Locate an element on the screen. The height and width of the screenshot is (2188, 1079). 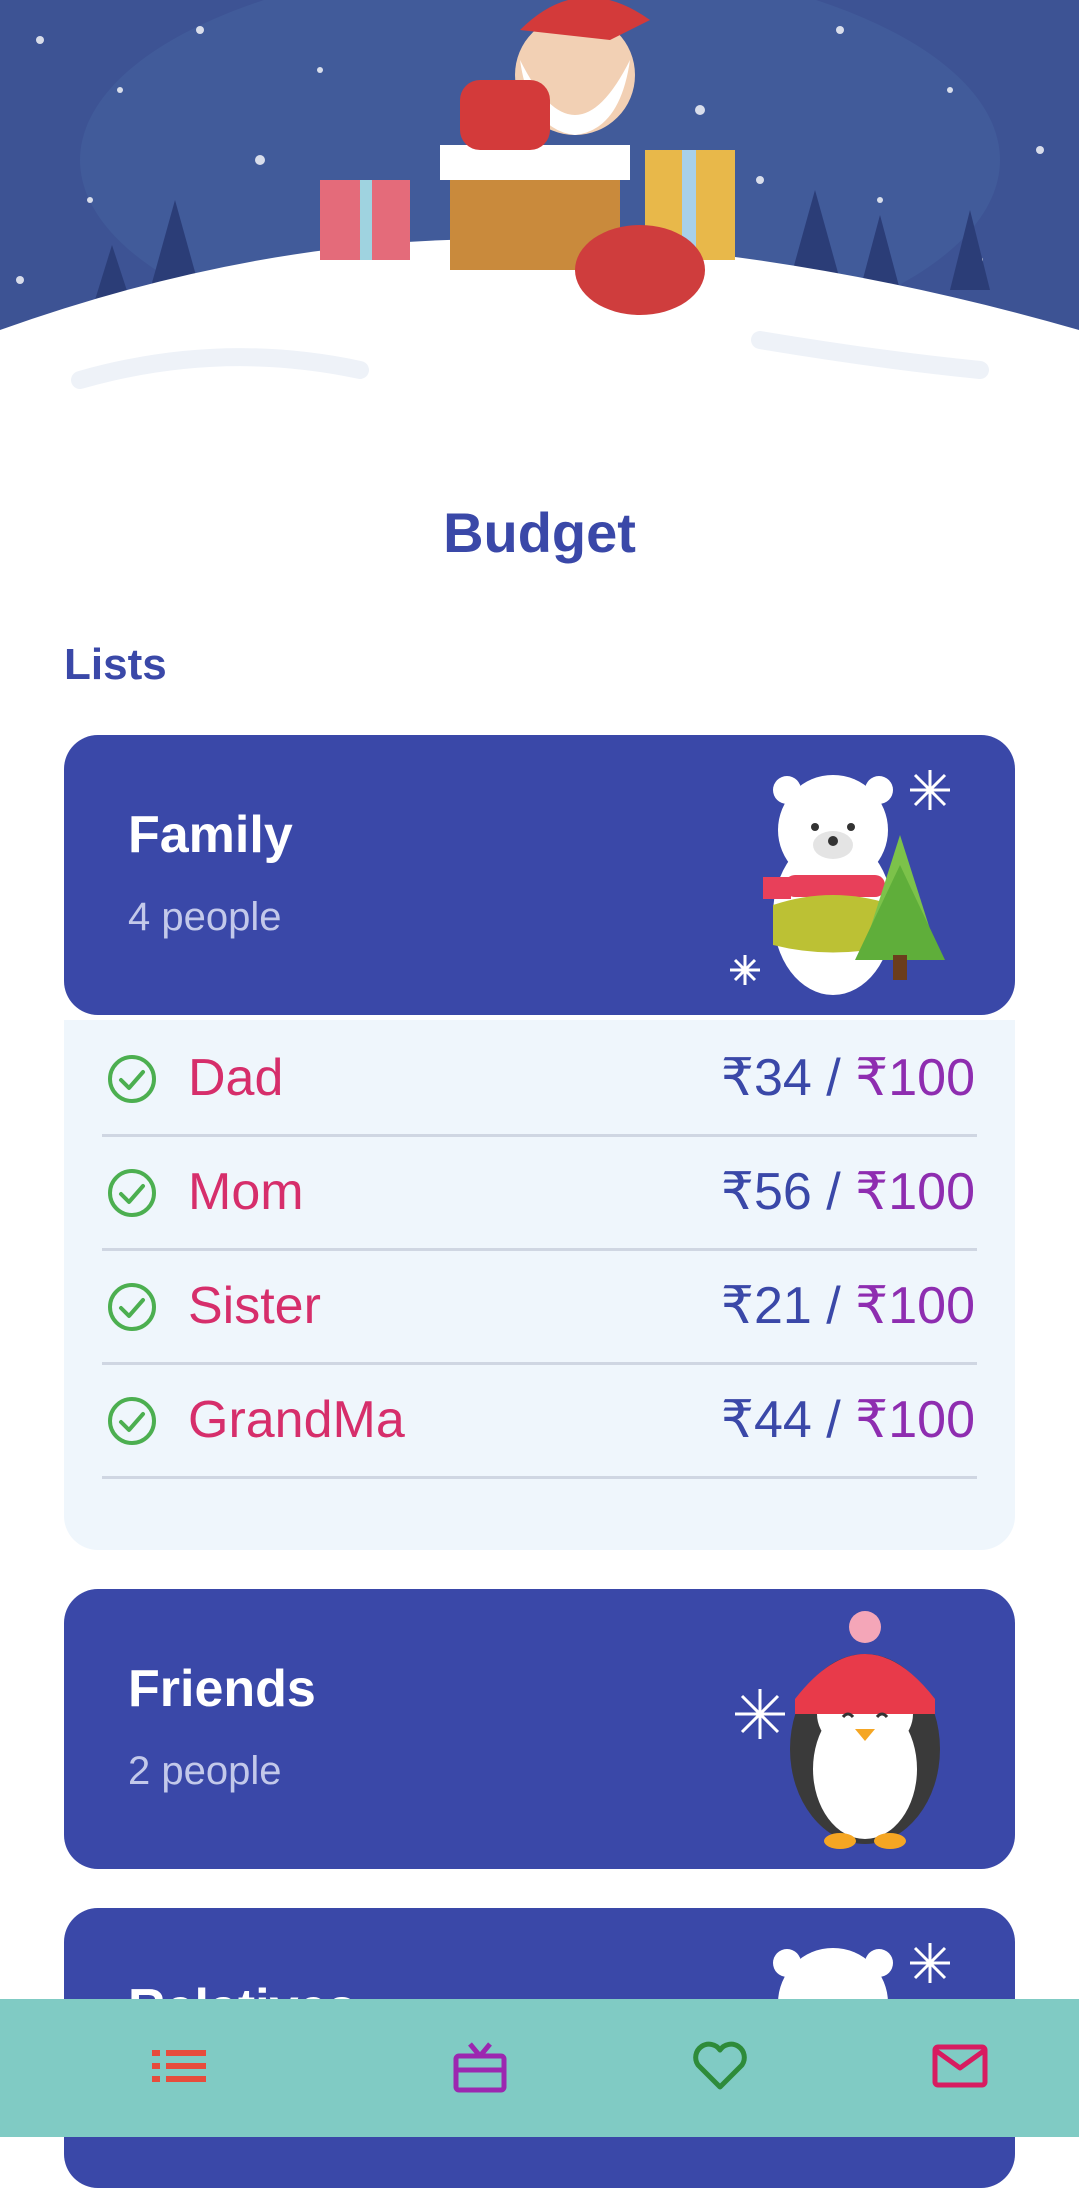
member-name: GrandMa is located at coordinates (296, 1420).